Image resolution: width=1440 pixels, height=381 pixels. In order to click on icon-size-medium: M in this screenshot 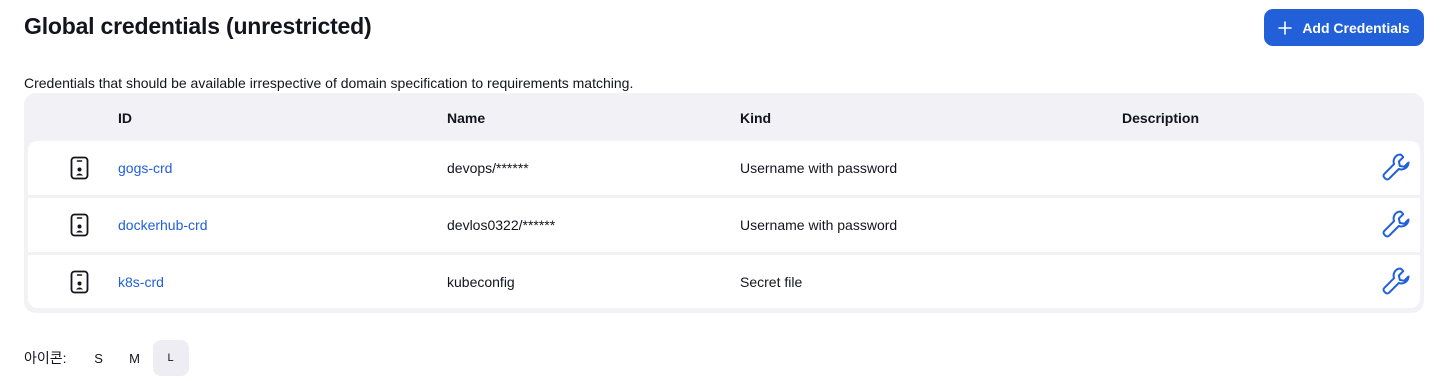, I will do `click(135, 358)`.